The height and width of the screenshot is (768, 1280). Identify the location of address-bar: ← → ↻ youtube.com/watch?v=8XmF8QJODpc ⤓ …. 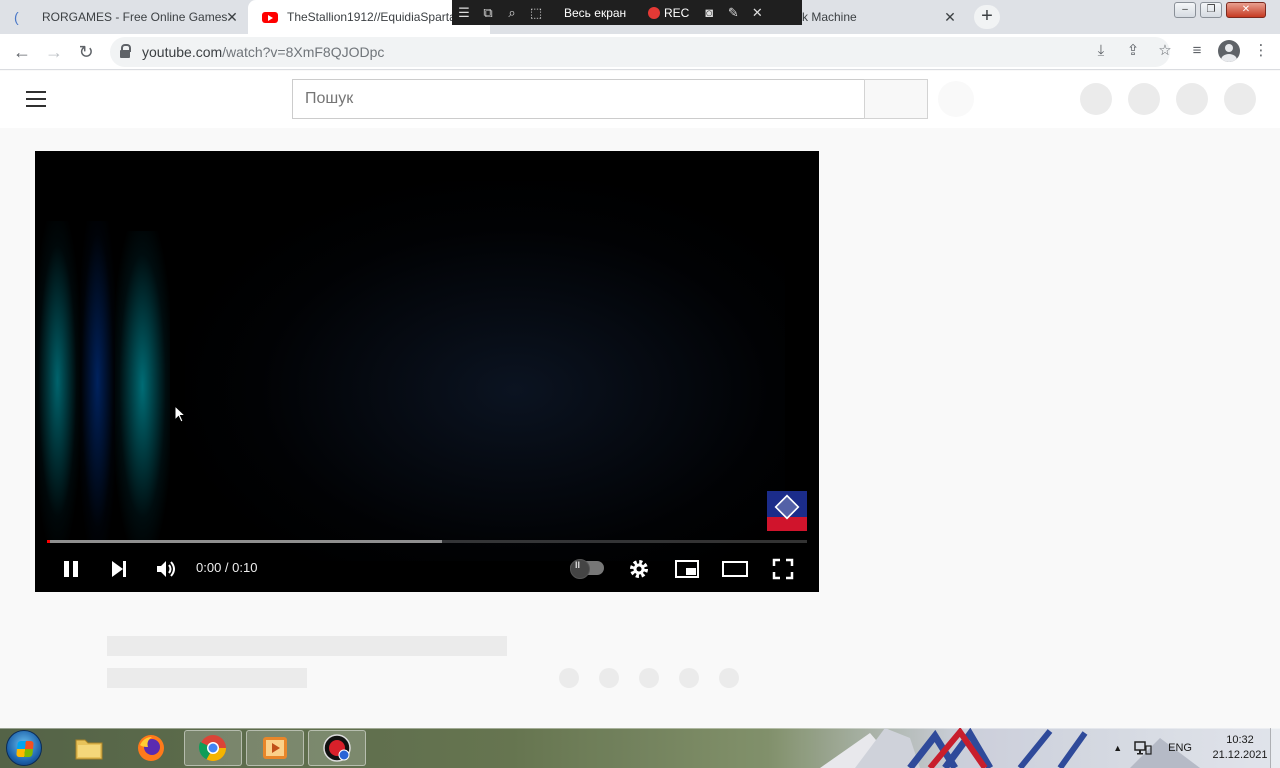
(640, 52).